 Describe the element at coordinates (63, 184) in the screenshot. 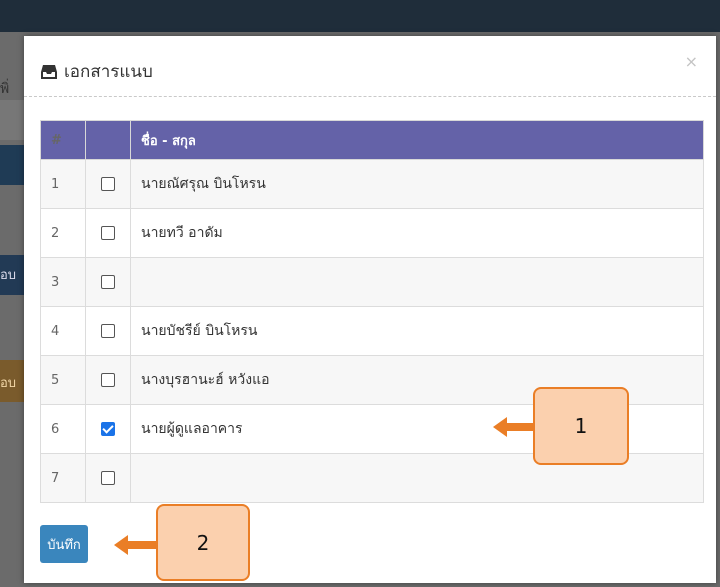

I see `row-number: 1` at that location.